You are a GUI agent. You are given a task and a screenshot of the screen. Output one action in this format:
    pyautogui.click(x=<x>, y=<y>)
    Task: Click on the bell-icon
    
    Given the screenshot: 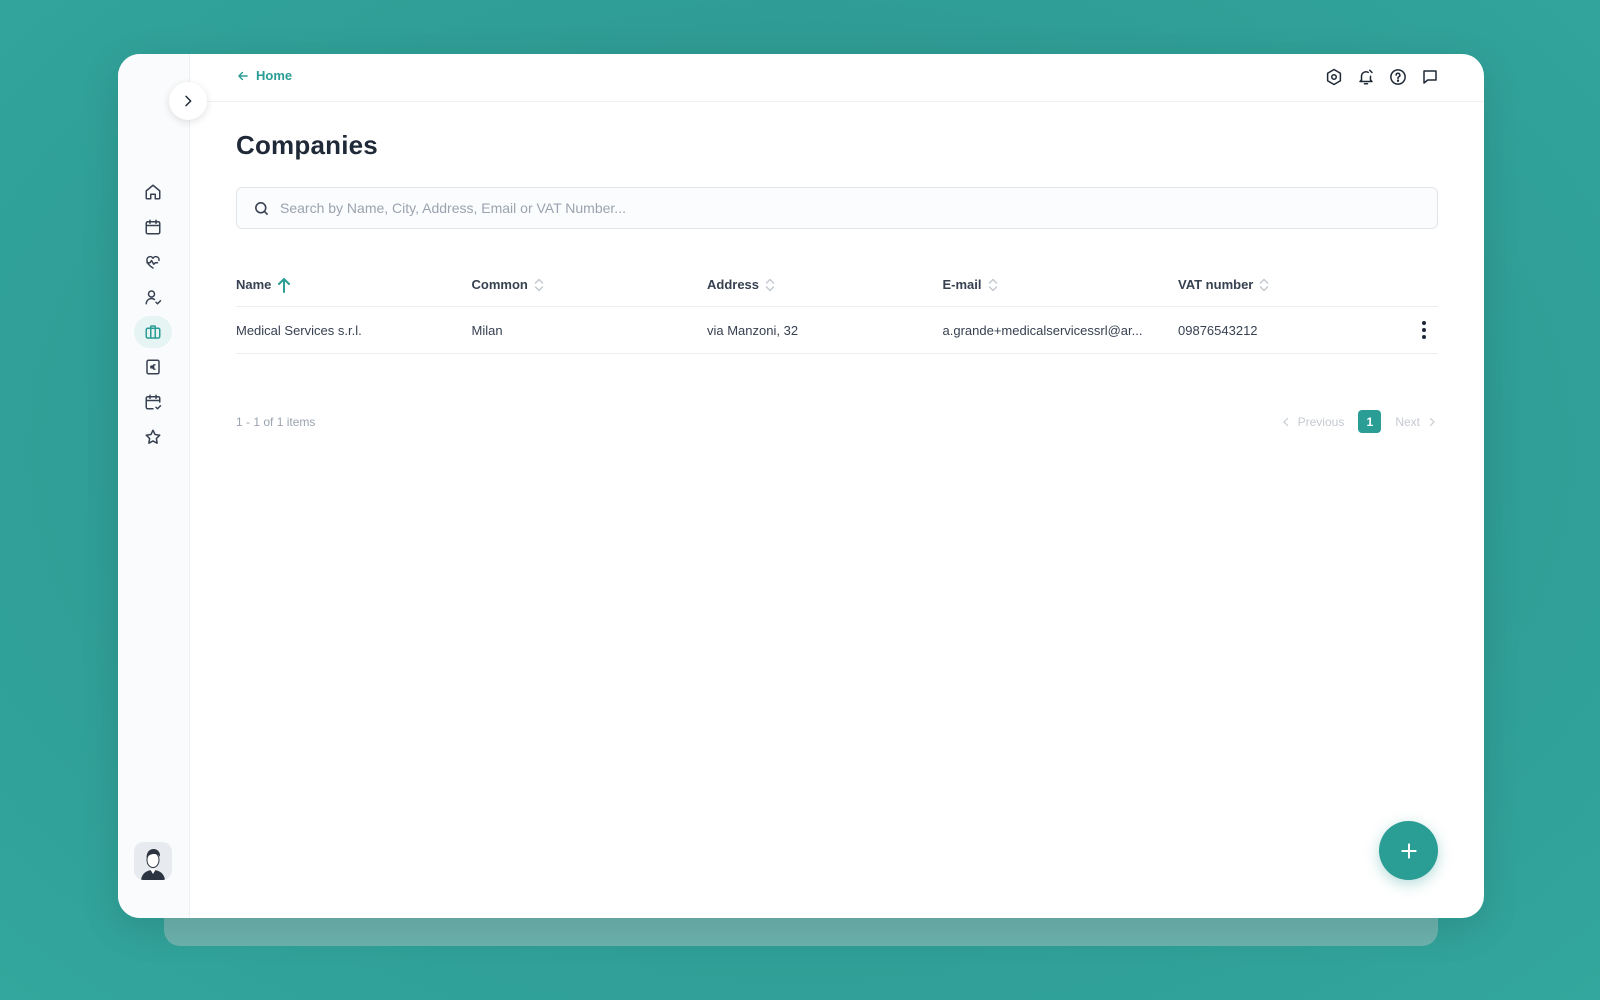 What is the action you would take?
    pyautogui.click(x=1366, y=77)
    